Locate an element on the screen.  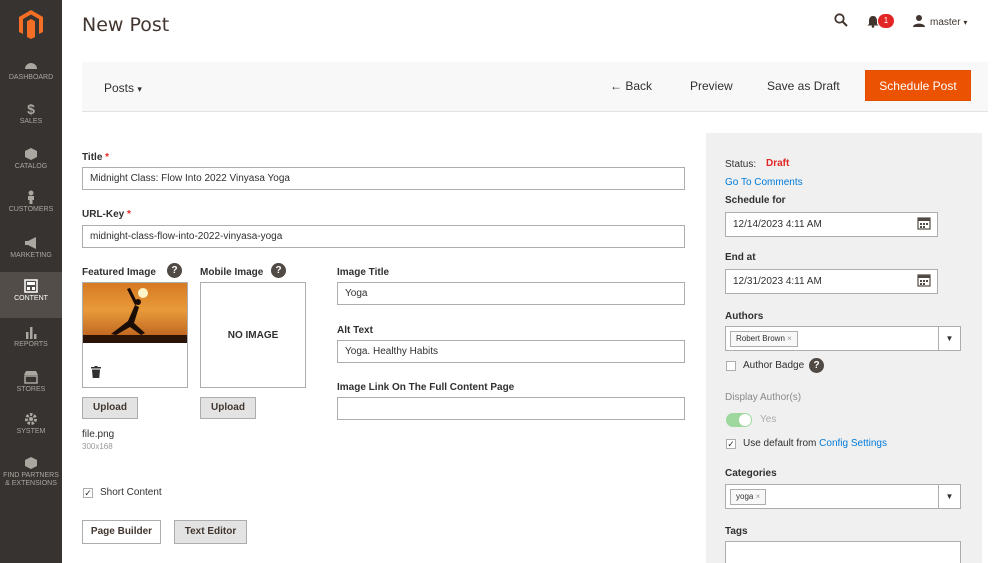
use-default-label: Use default from Config Settings is located at coordinates (815, 443).